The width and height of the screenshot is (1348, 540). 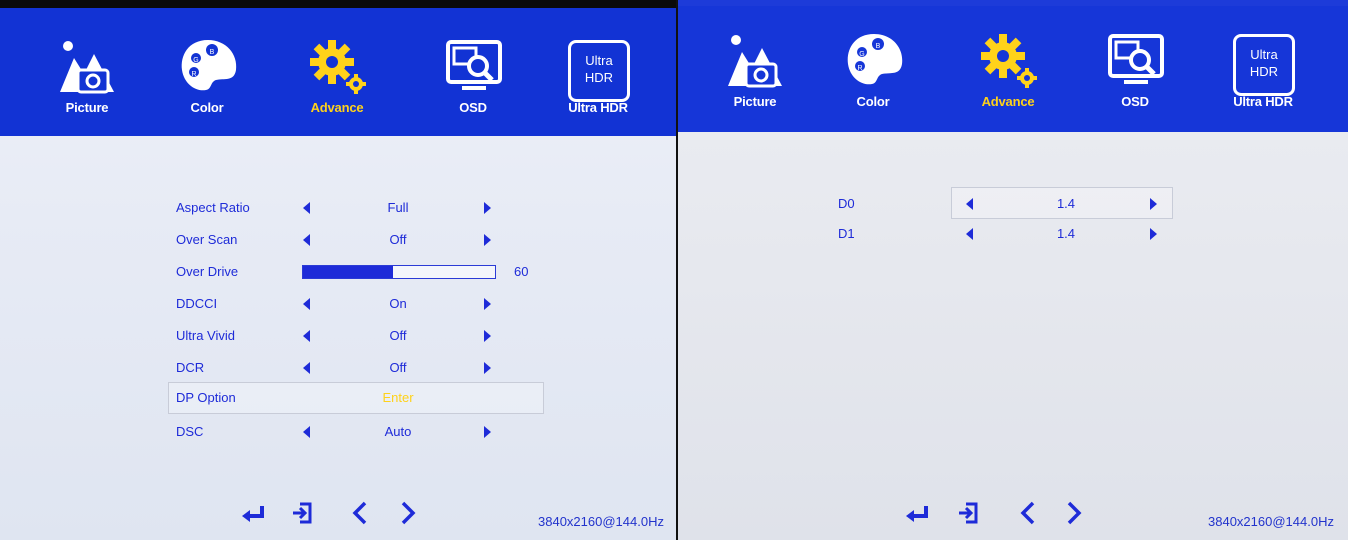 I want to click on menu-label: Over Drive, so click(x=207, y=271).